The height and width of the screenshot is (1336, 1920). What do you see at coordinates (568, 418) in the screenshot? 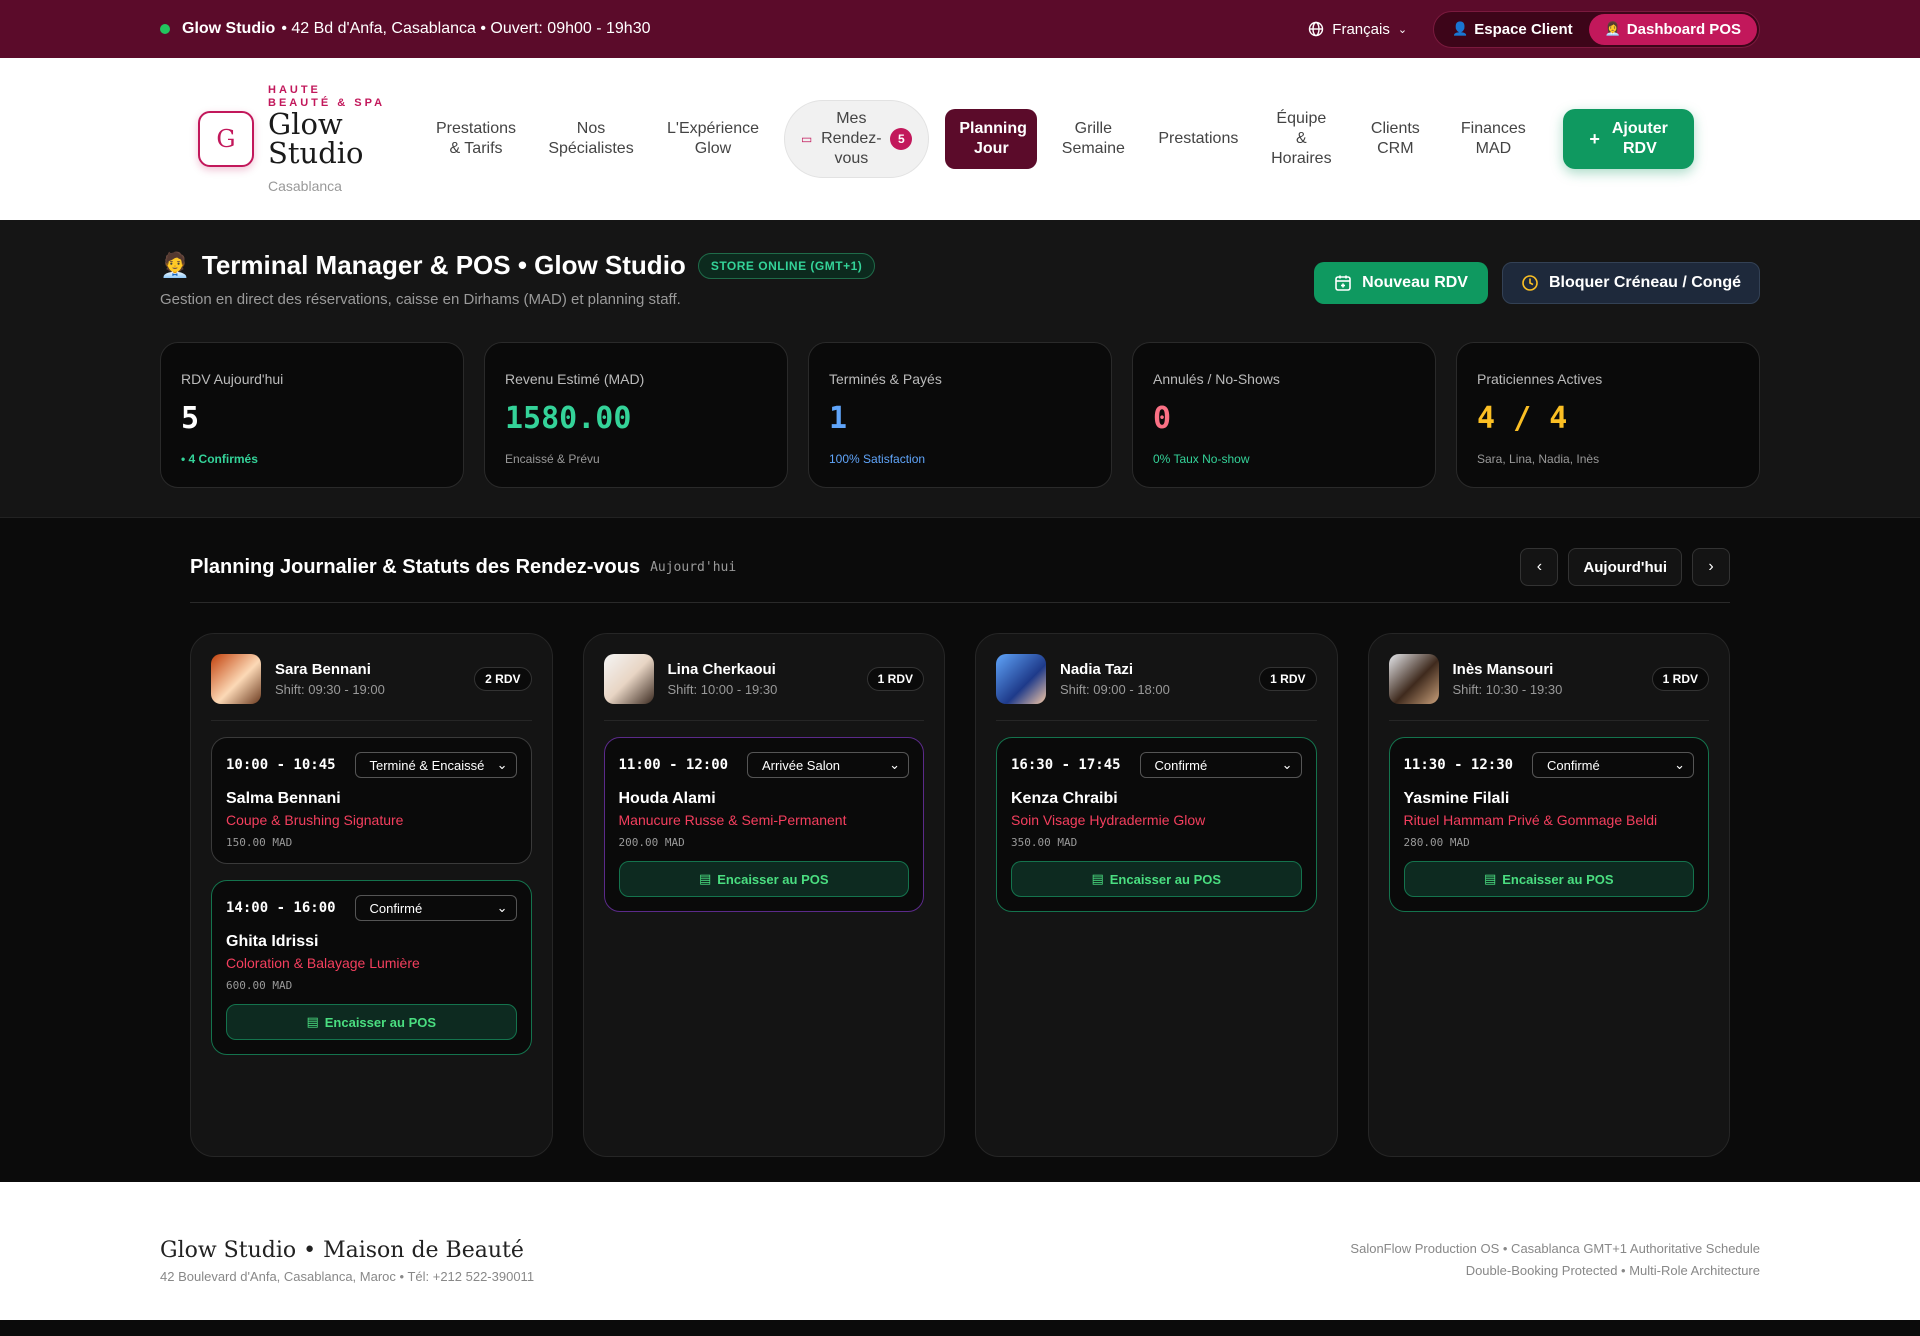
I see `stat-value: 1580.00` at bounding box center [568, 418].